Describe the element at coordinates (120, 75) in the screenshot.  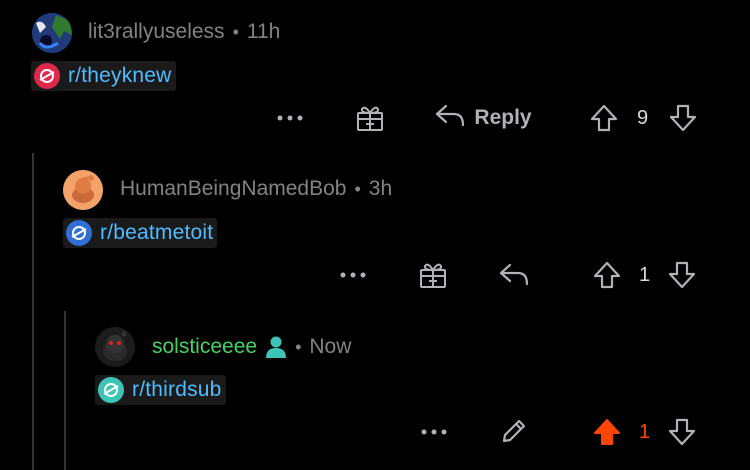
I see `subreddit-name: r/theyknew` at that location.